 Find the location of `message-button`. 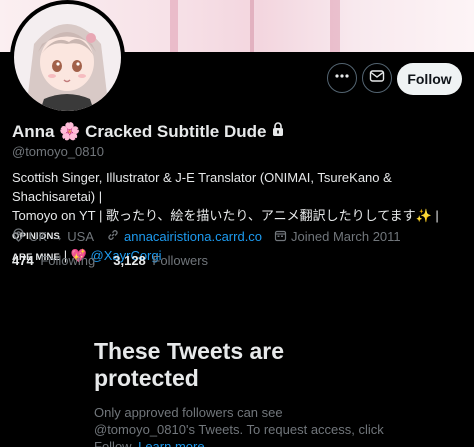

message-button is located at coordinates (377, 78).